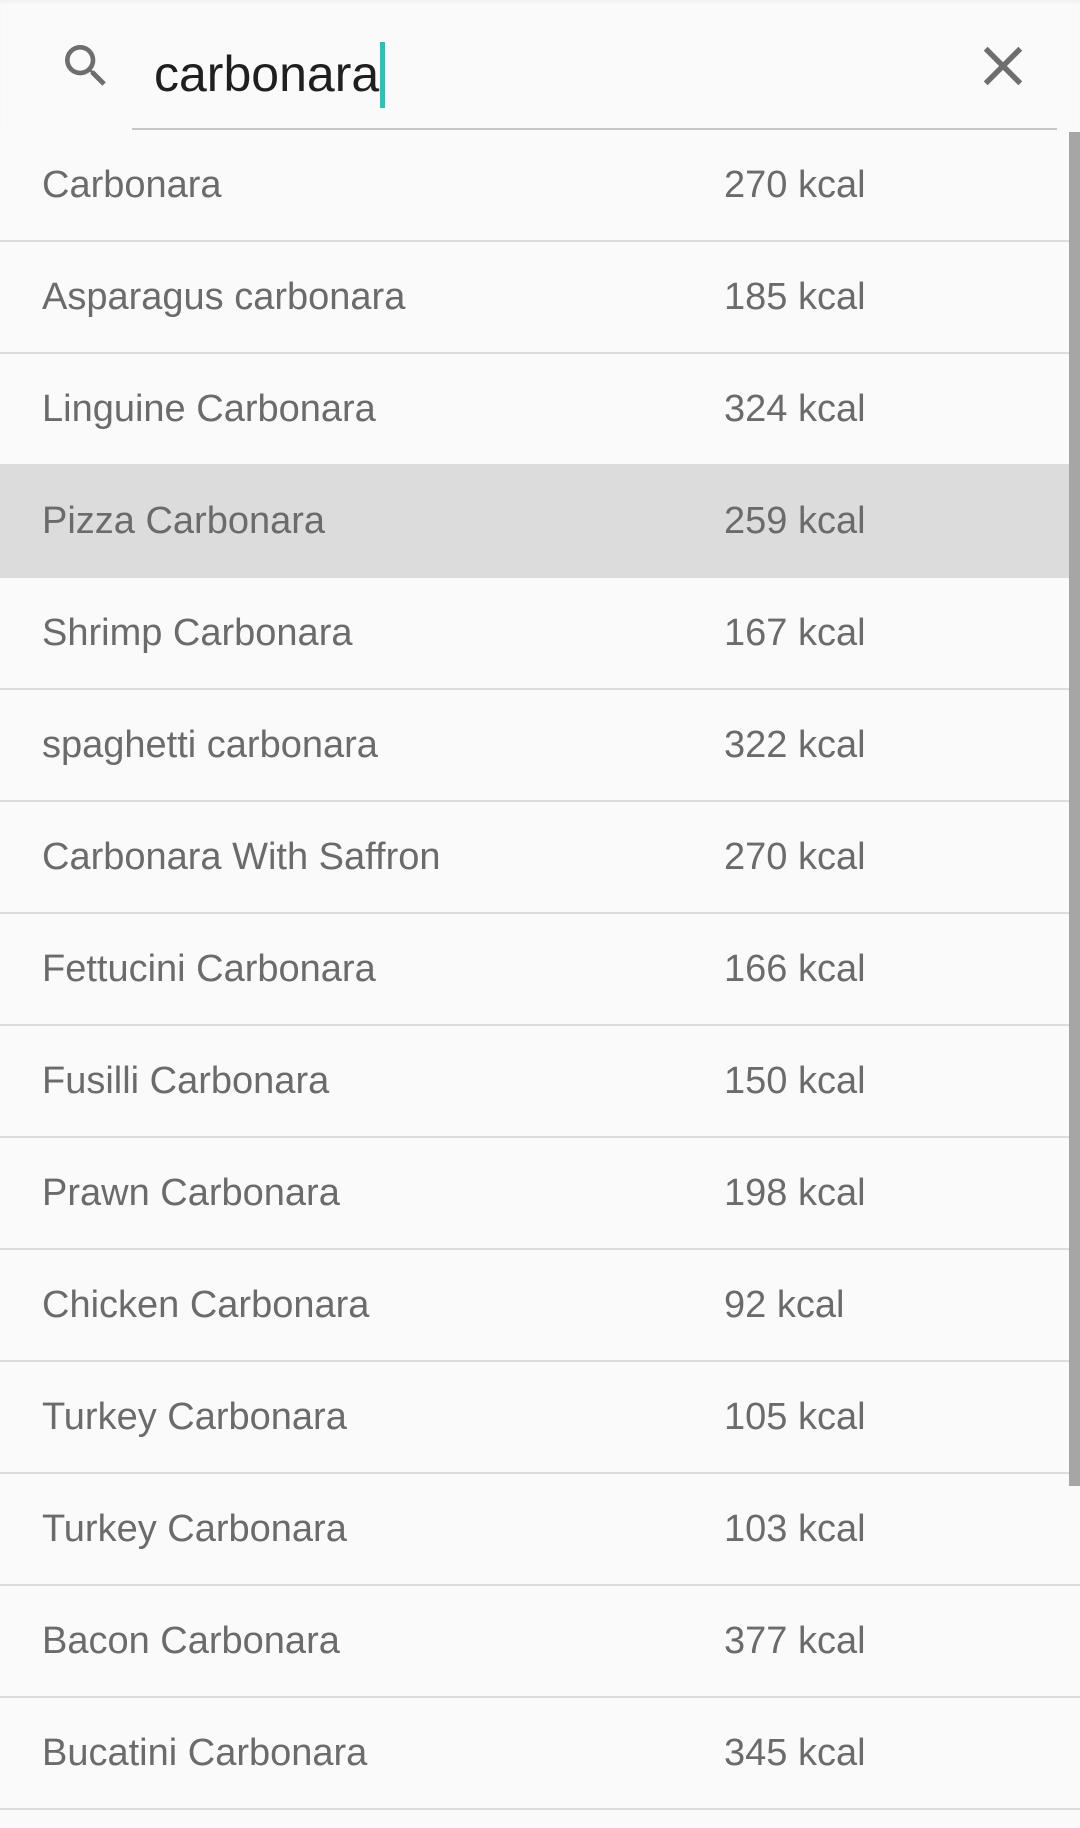 This screenshot has height=1828, width=1080. What do you see at coordinates (197, 633) in the screenshot?
I see `food-name: Shrimp Carbonara` at bounding box center [197, 633].